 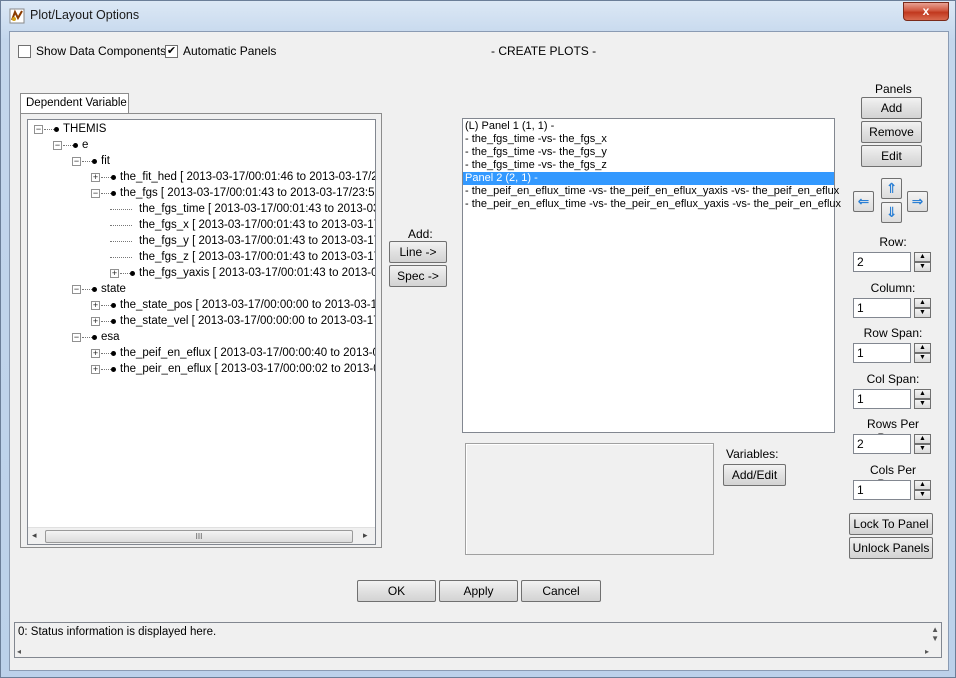 I want to click on scroll-thumb: III, so click(x=199, y=536).